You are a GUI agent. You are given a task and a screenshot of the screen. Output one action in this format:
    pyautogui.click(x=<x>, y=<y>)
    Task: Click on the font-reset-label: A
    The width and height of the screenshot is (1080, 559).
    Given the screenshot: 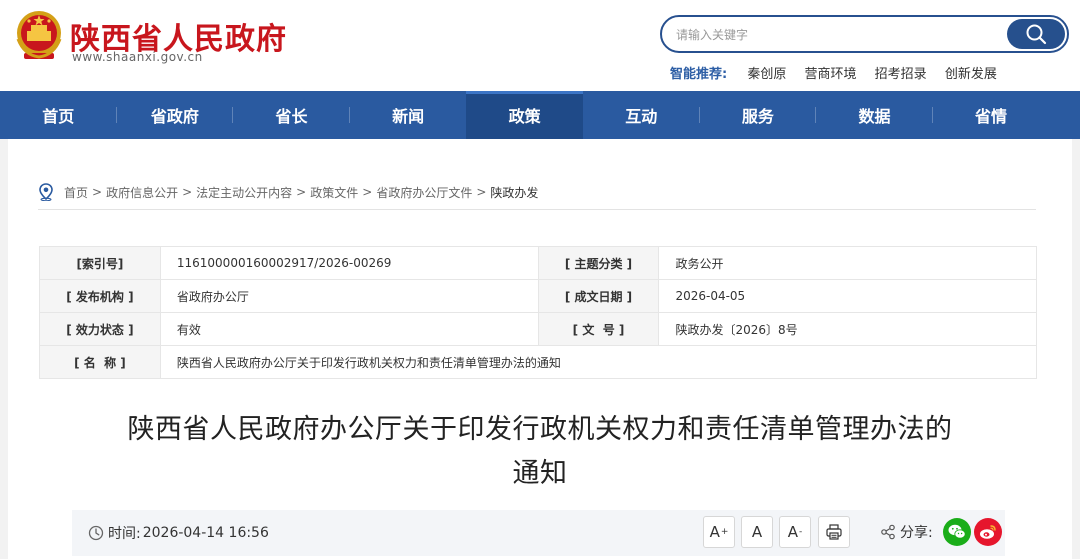 What is the action you would take?
    pyautogui.click(x=757, y=532)
    